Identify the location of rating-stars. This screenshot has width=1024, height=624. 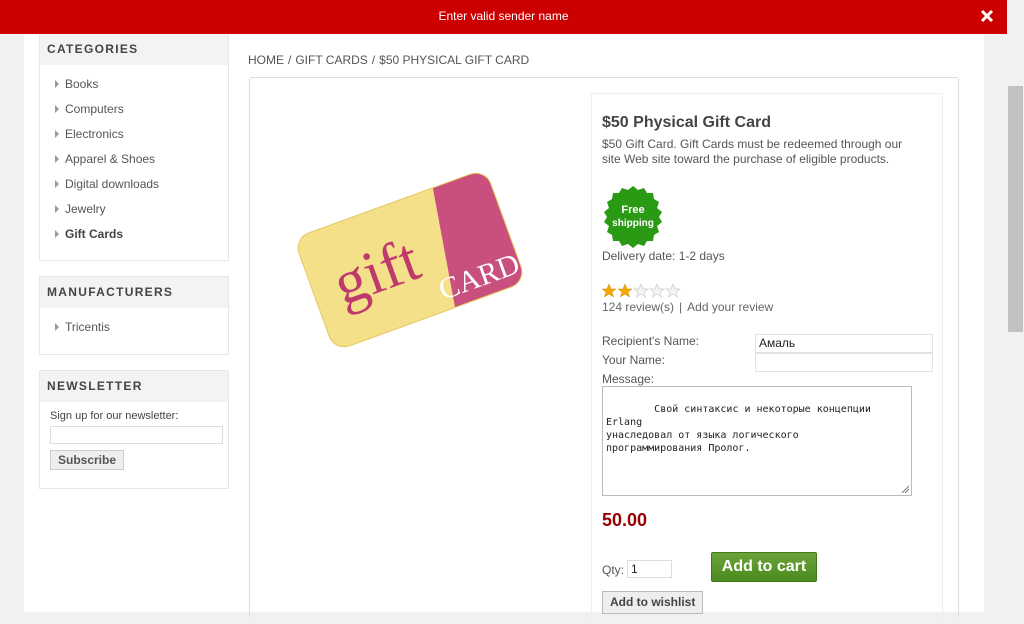
(642, 291).